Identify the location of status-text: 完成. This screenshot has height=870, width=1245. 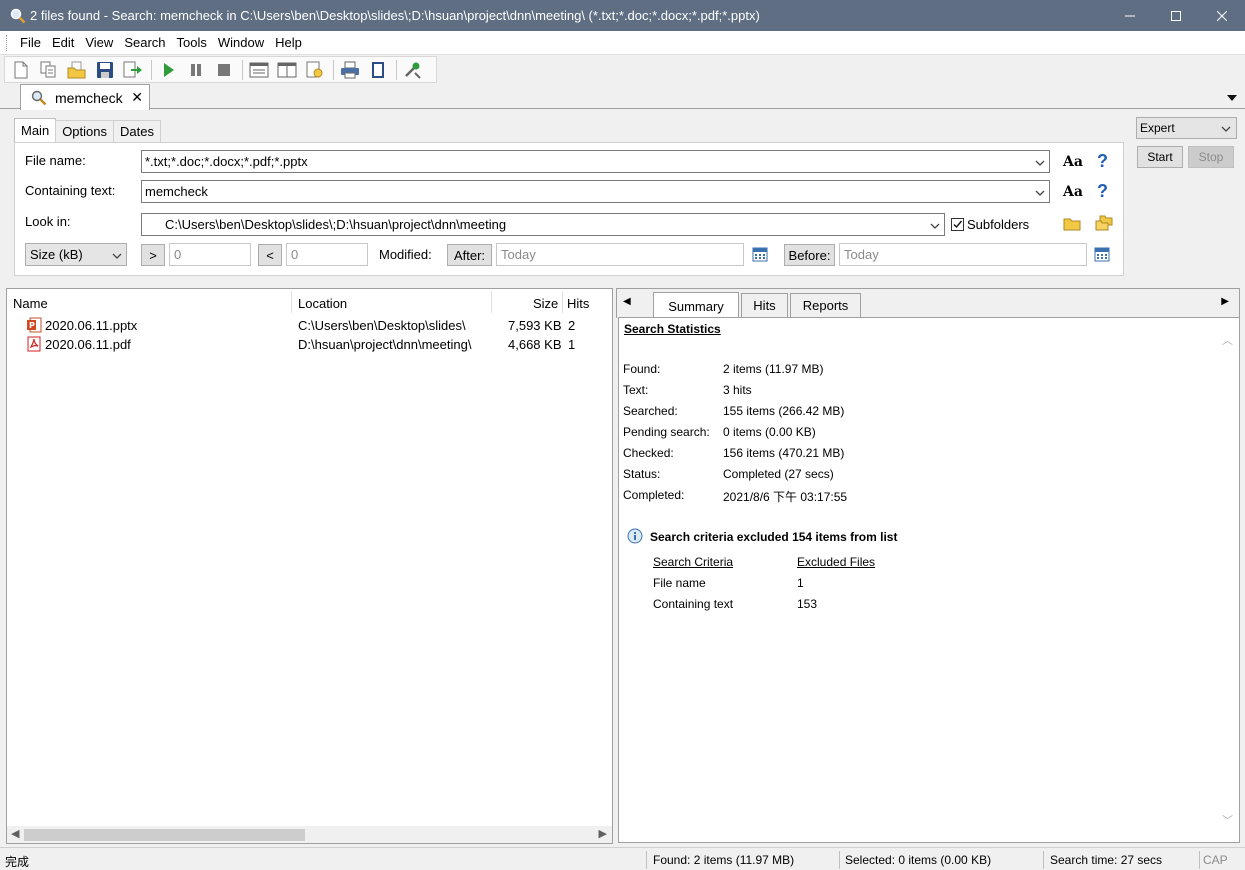
(17, 862).